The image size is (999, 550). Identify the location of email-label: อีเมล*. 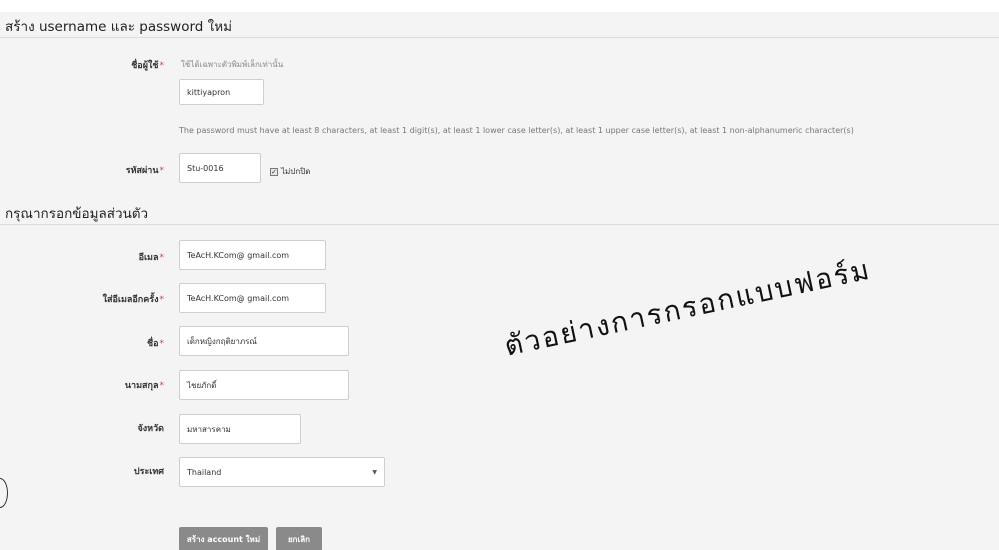
(104, 257).